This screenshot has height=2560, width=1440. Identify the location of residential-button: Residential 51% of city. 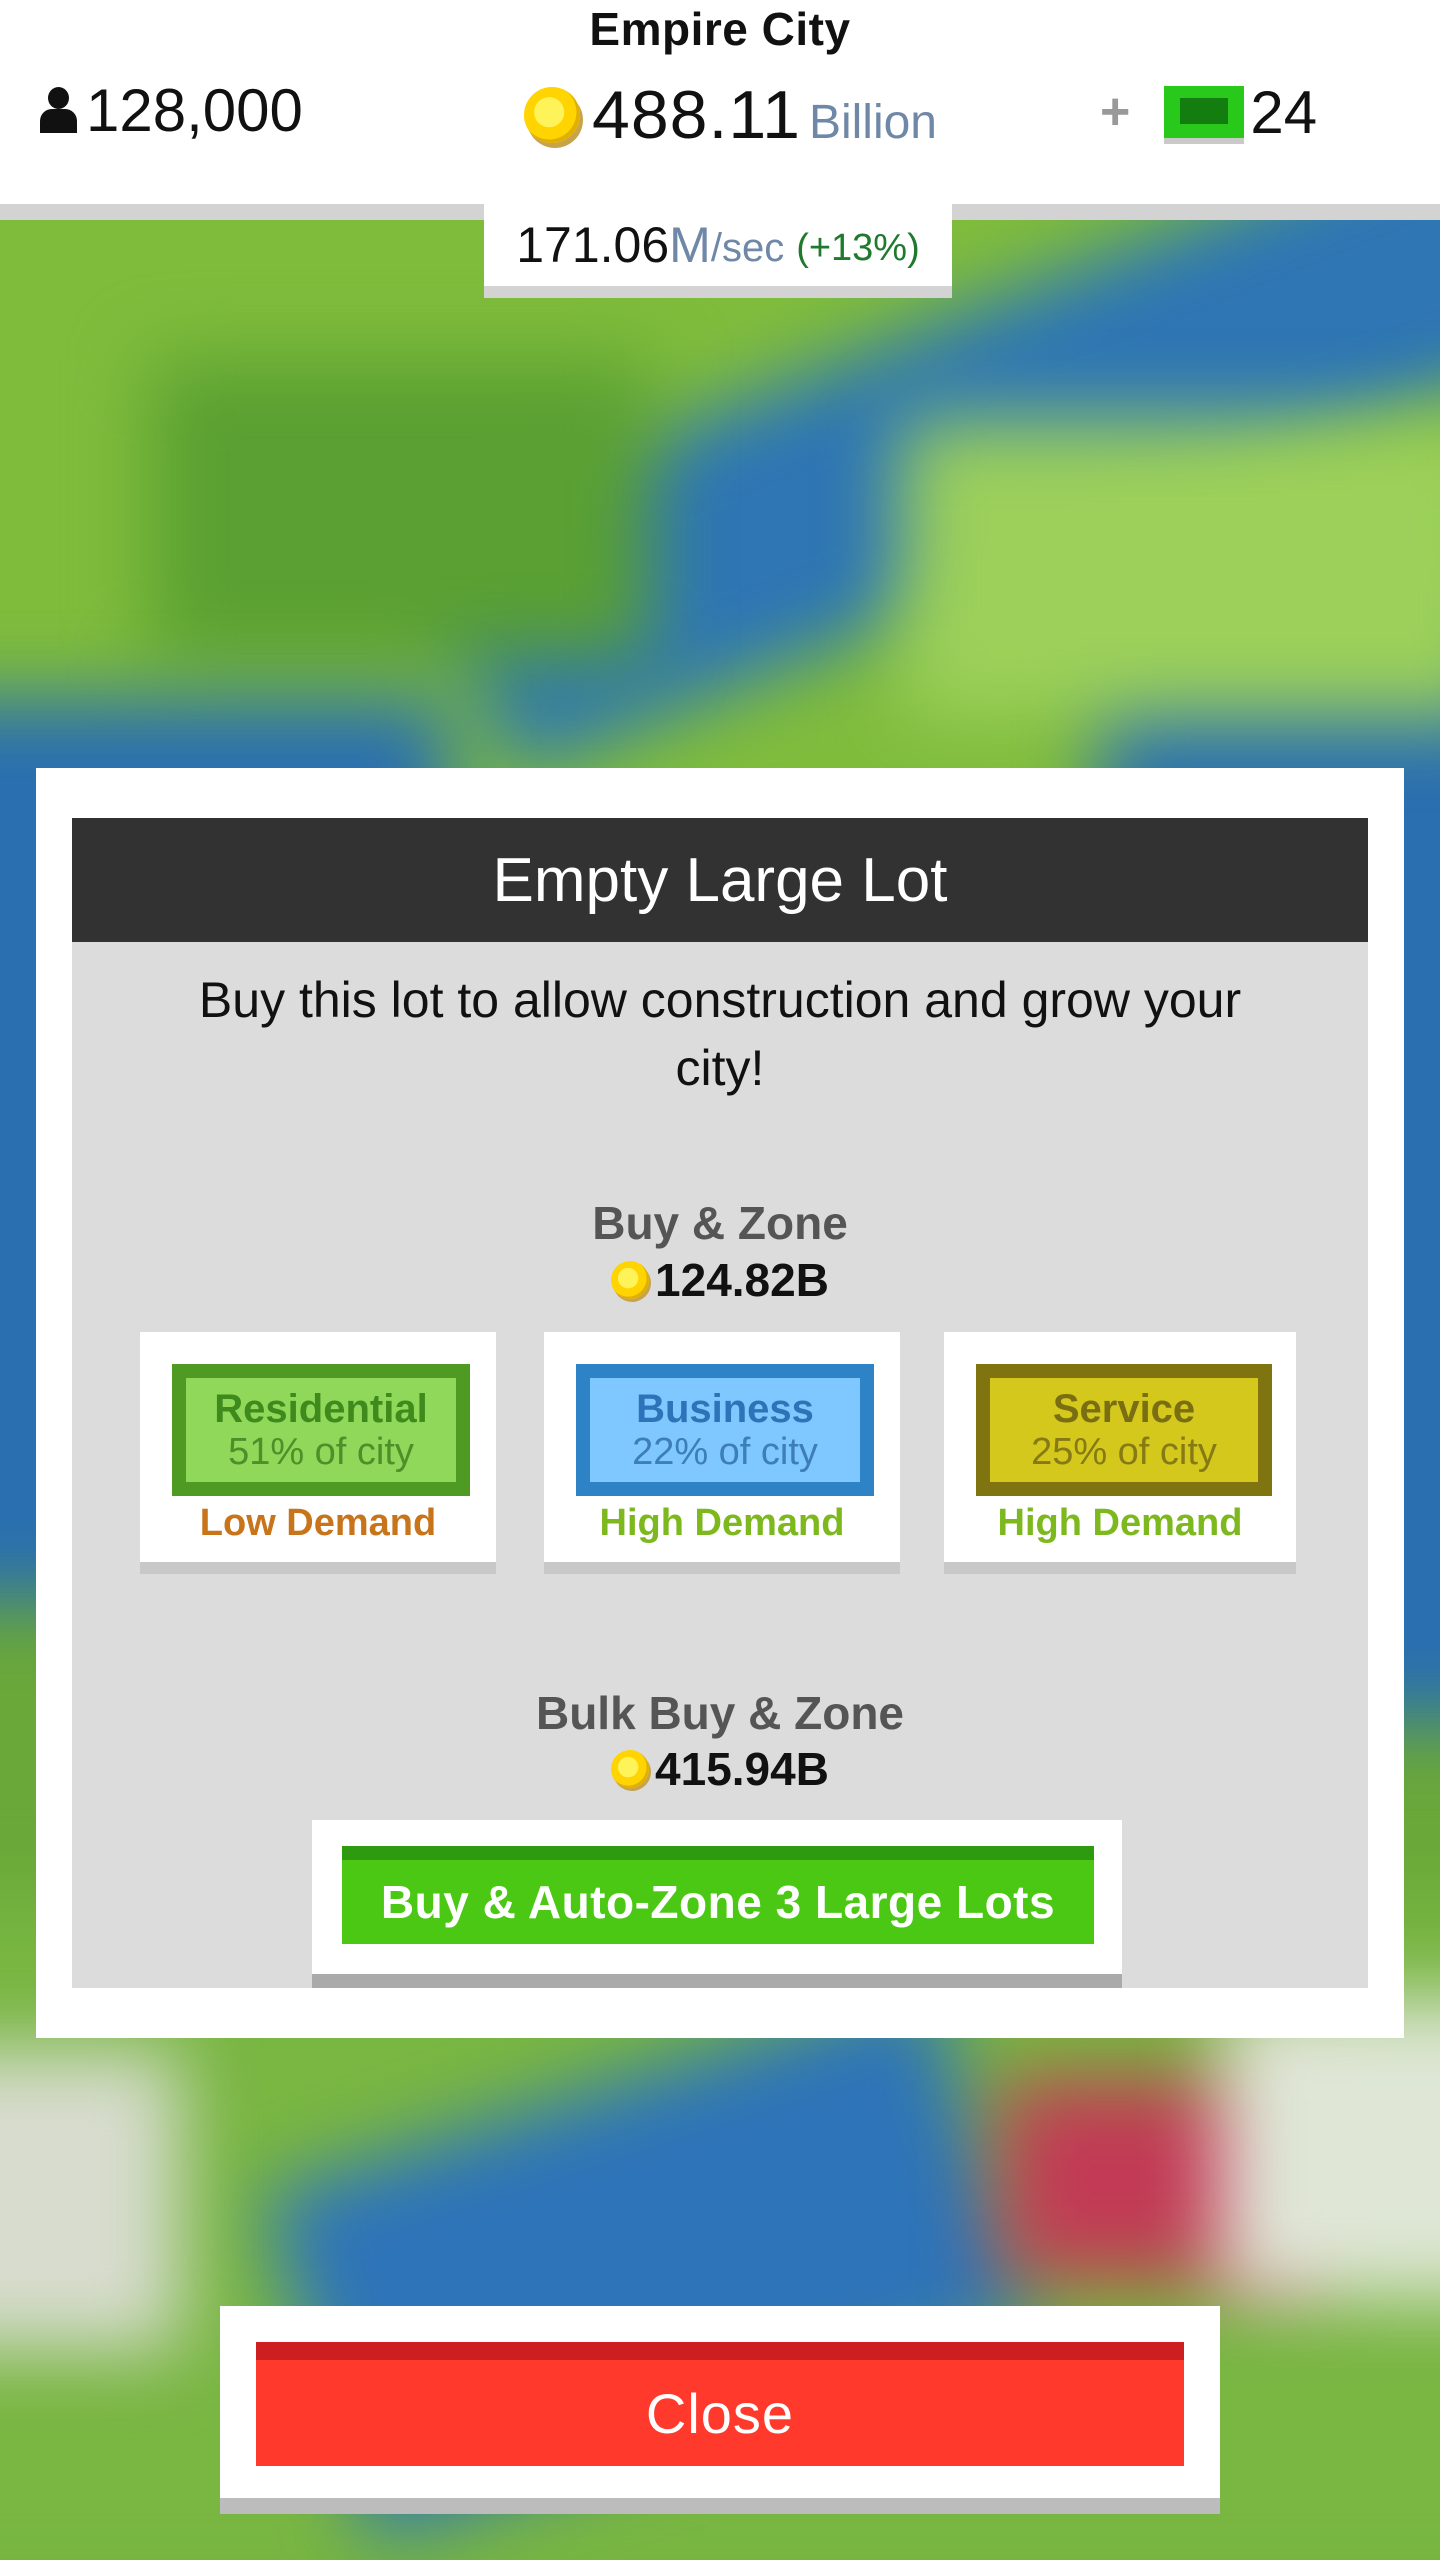
(321, 1430).